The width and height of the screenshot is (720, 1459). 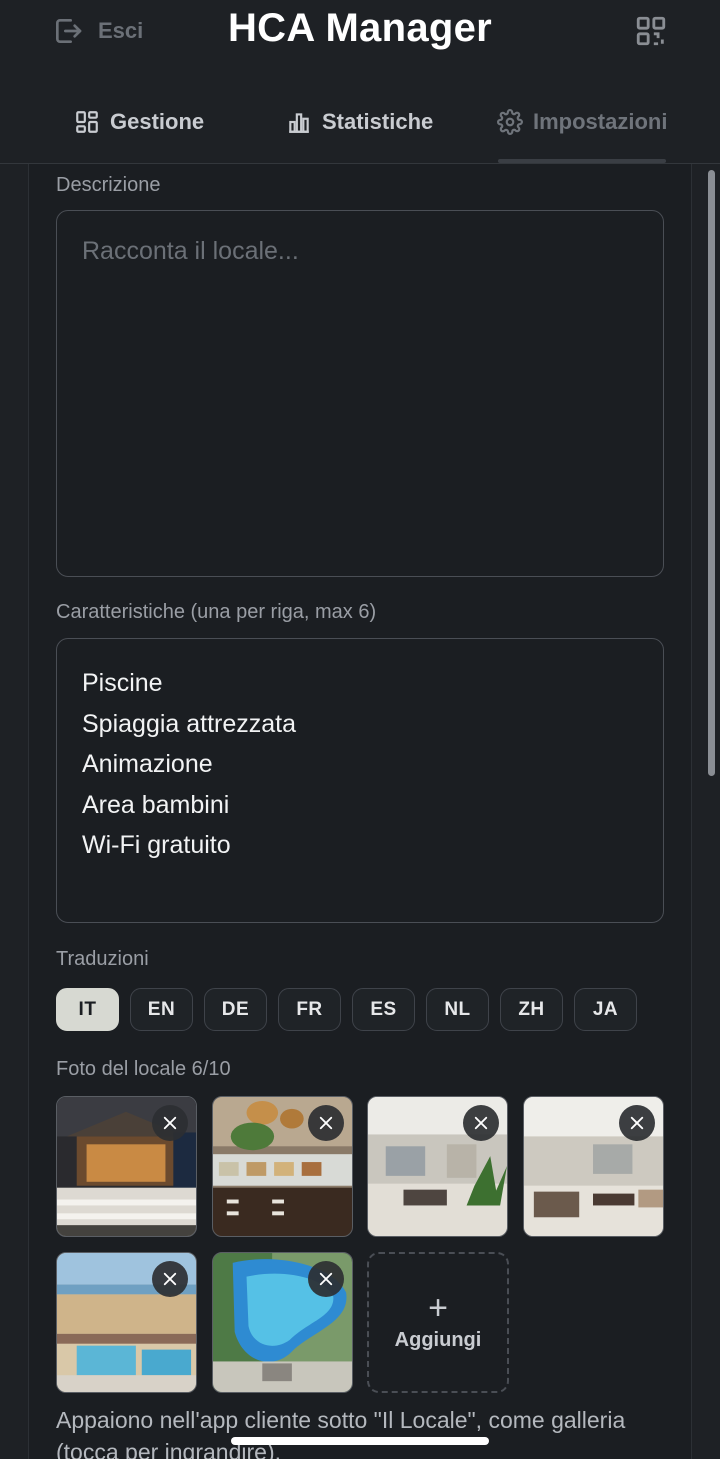 What do you see at coordinates (235, 1009) in the screenshot?
I see `lang-pill-de: DE` at bounding box center [235, 1009].